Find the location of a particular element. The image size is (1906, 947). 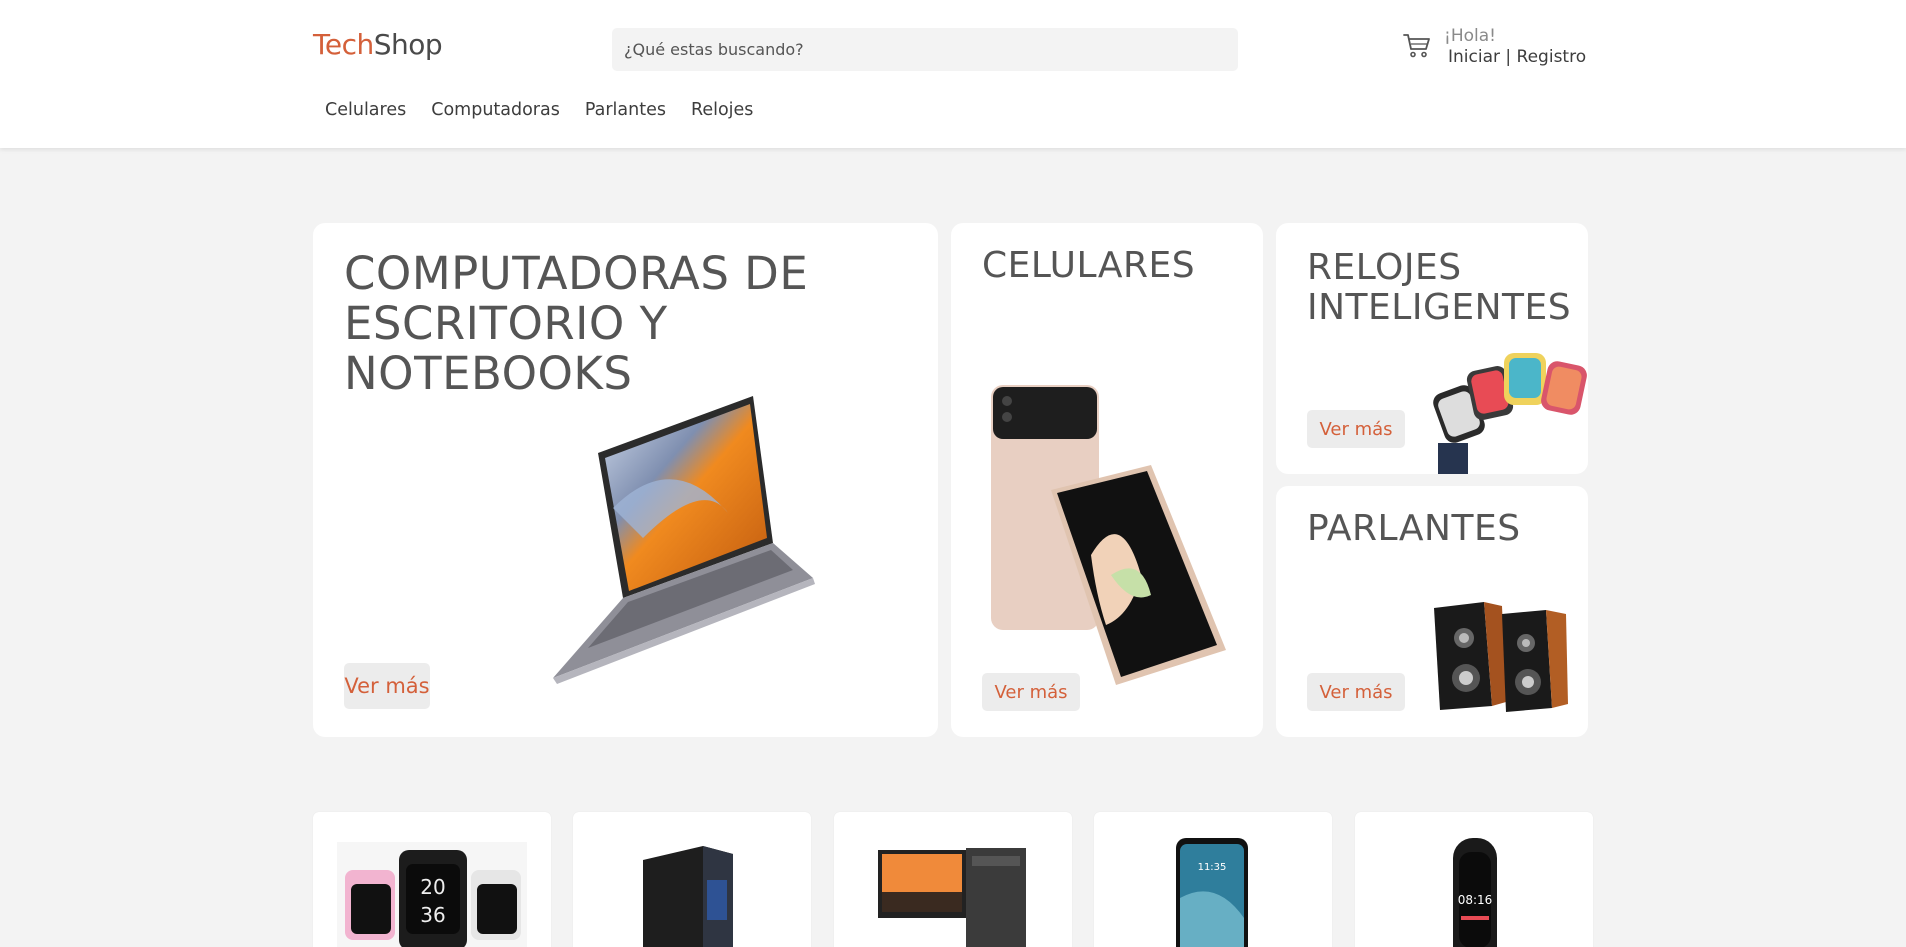

auth-links: Iniciar | Registro is located at coordinates (1517, 57).